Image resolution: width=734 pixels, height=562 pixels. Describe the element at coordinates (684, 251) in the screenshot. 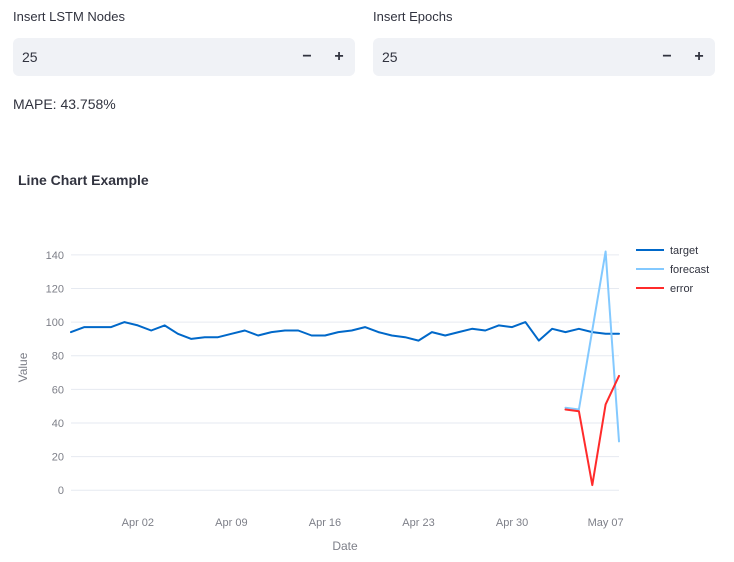

I see `legend-label-target: target` at that location.